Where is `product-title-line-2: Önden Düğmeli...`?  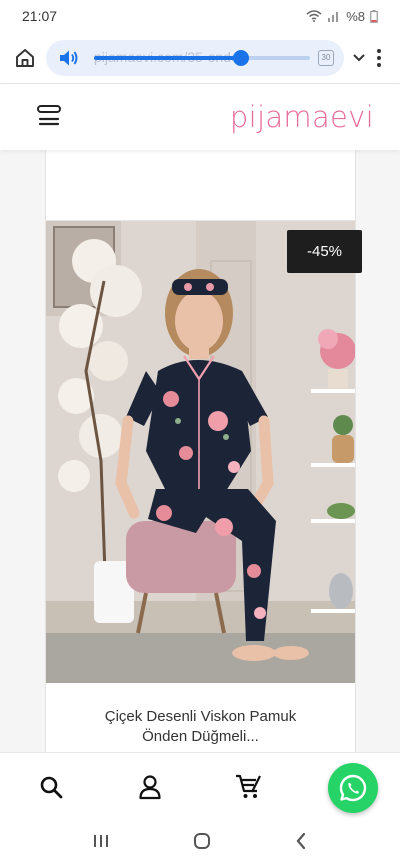
product-title-line-2: Önden Düğmeli... is located at coordinates (200, 737).